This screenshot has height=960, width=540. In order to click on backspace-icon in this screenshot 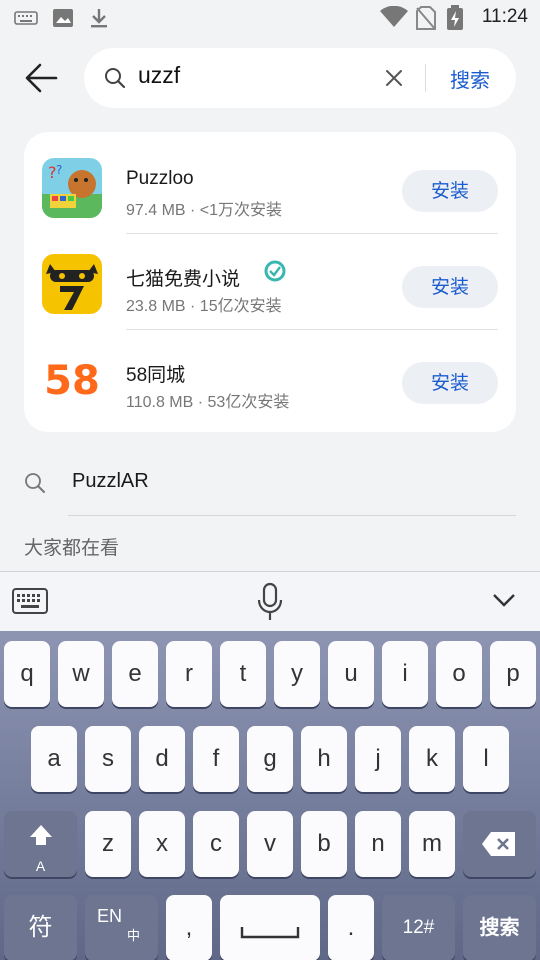, I will do `click(498, 844)`.